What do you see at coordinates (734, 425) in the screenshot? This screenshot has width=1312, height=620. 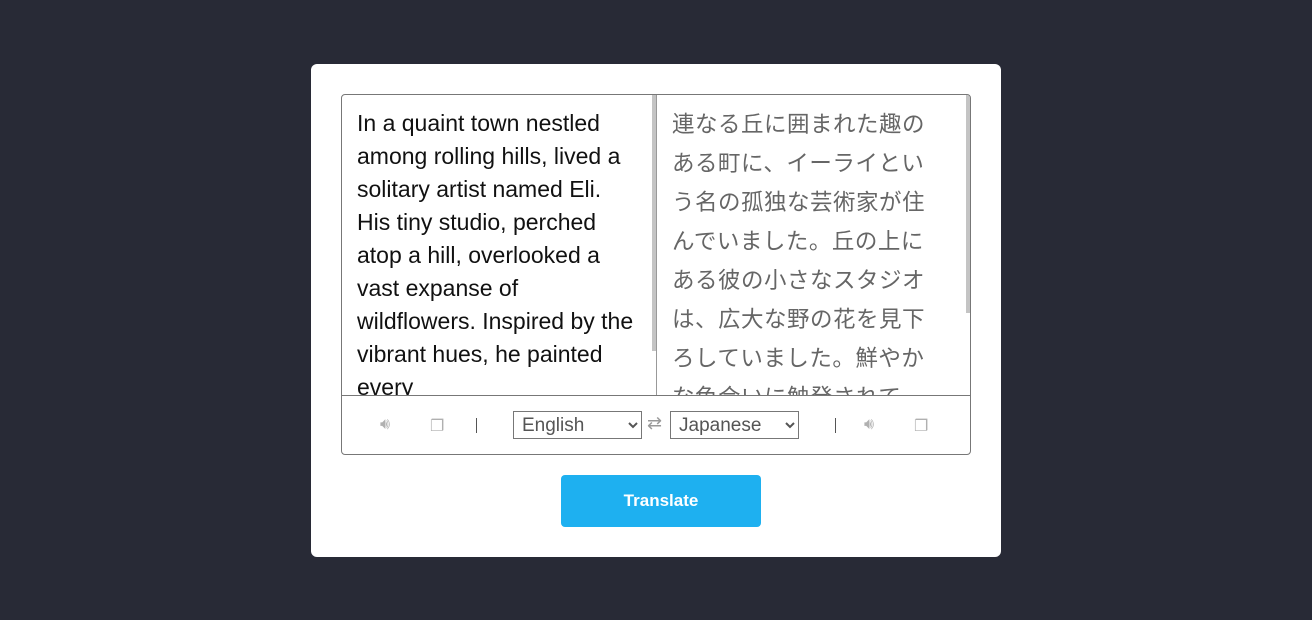 I see `target-language-select: Japanese` at bounding box center [734, 425].